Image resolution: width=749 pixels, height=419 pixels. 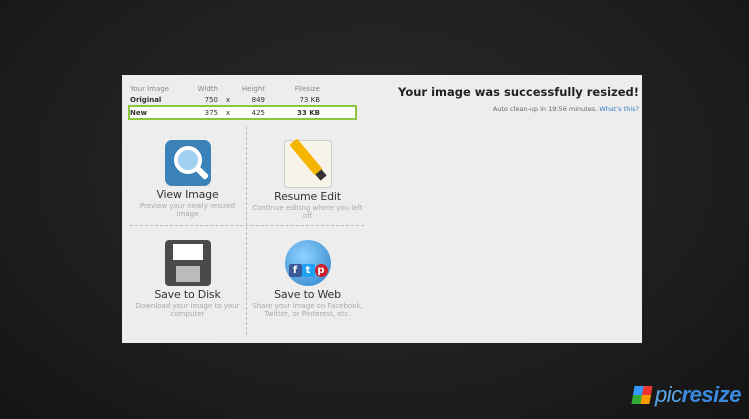 What do you see at coordinates (308, 112) in the screenshot?
I see `new-size: 33 KB` at bounding box center [308, 112].